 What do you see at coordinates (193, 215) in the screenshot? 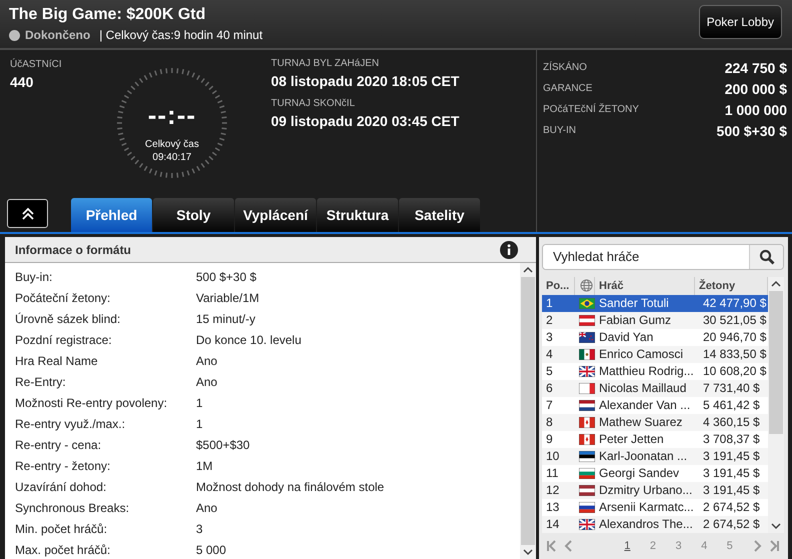
I see `tab: Stoly` at bounding box center [193, 215].